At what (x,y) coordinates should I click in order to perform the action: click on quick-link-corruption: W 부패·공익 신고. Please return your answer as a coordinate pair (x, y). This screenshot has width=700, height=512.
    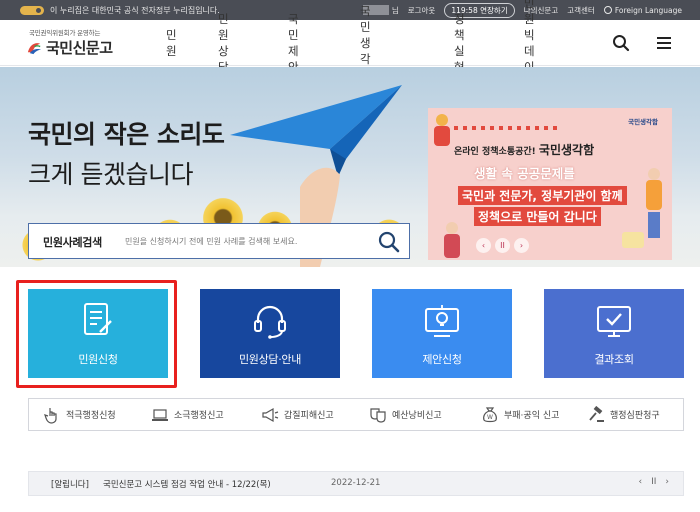
    Looking at the image, I should click on (520, 414).